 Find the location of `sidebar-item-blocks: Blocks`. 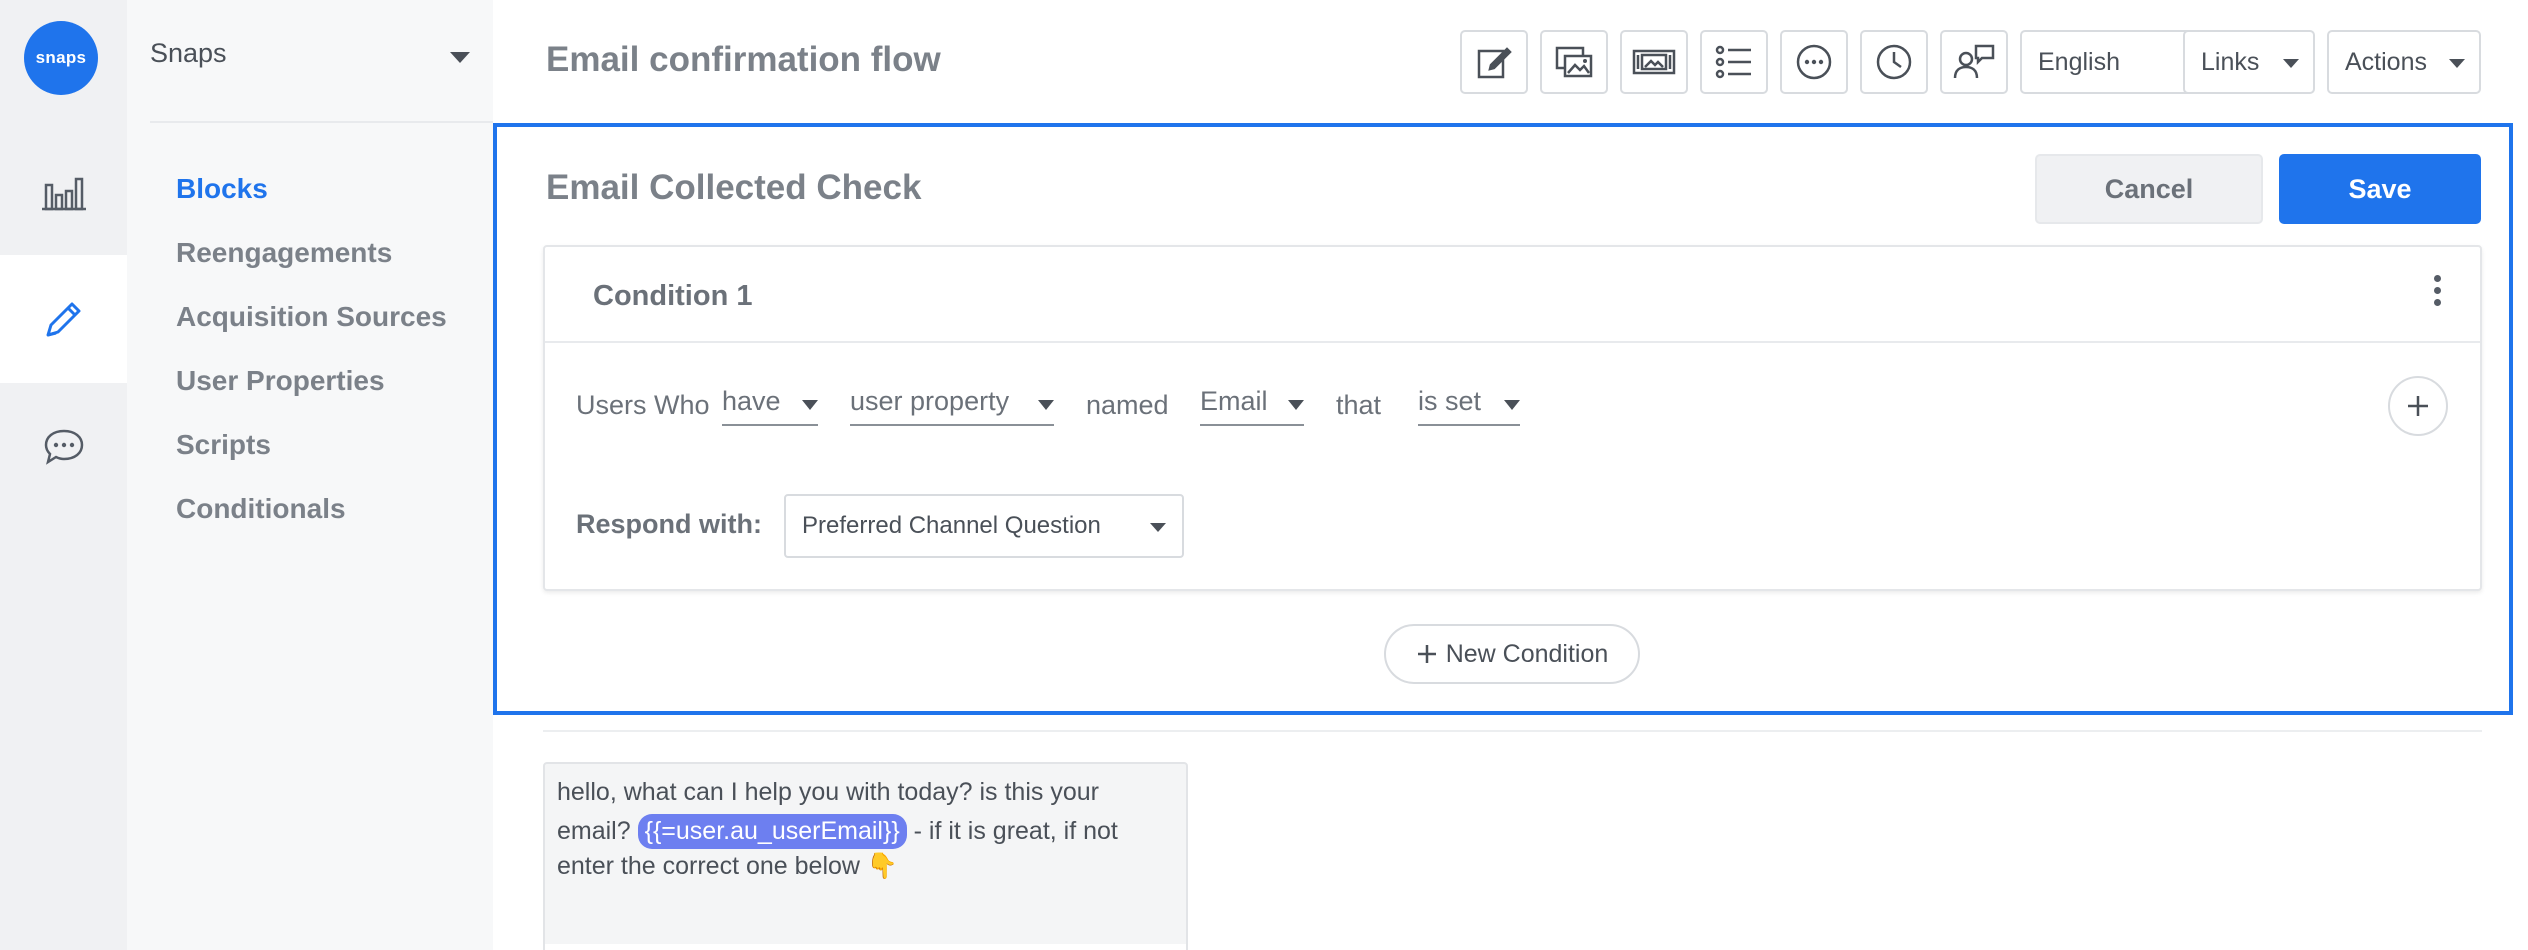

sidebar-item-blocks: Blocks is located at coordinates (222, 189).